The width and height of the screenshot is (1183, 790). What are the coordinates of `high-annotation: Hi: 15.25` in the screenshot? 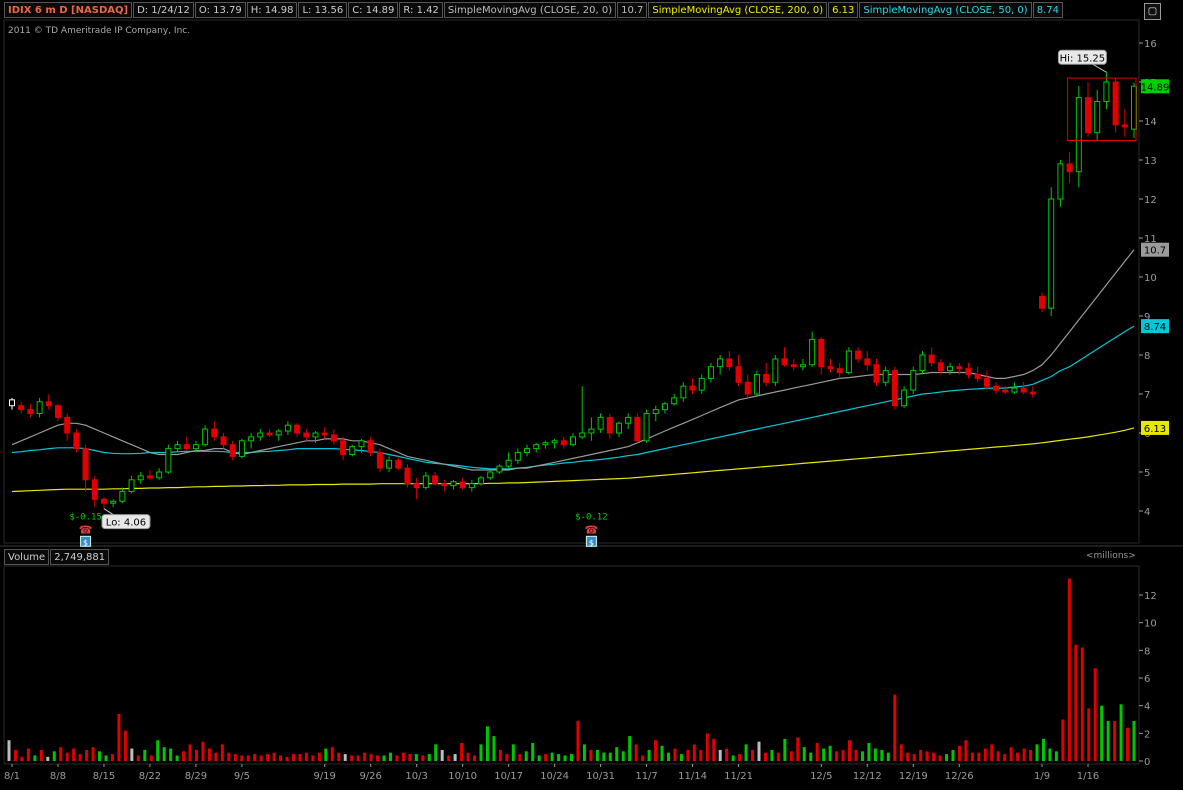 It's located at (1082, 61).